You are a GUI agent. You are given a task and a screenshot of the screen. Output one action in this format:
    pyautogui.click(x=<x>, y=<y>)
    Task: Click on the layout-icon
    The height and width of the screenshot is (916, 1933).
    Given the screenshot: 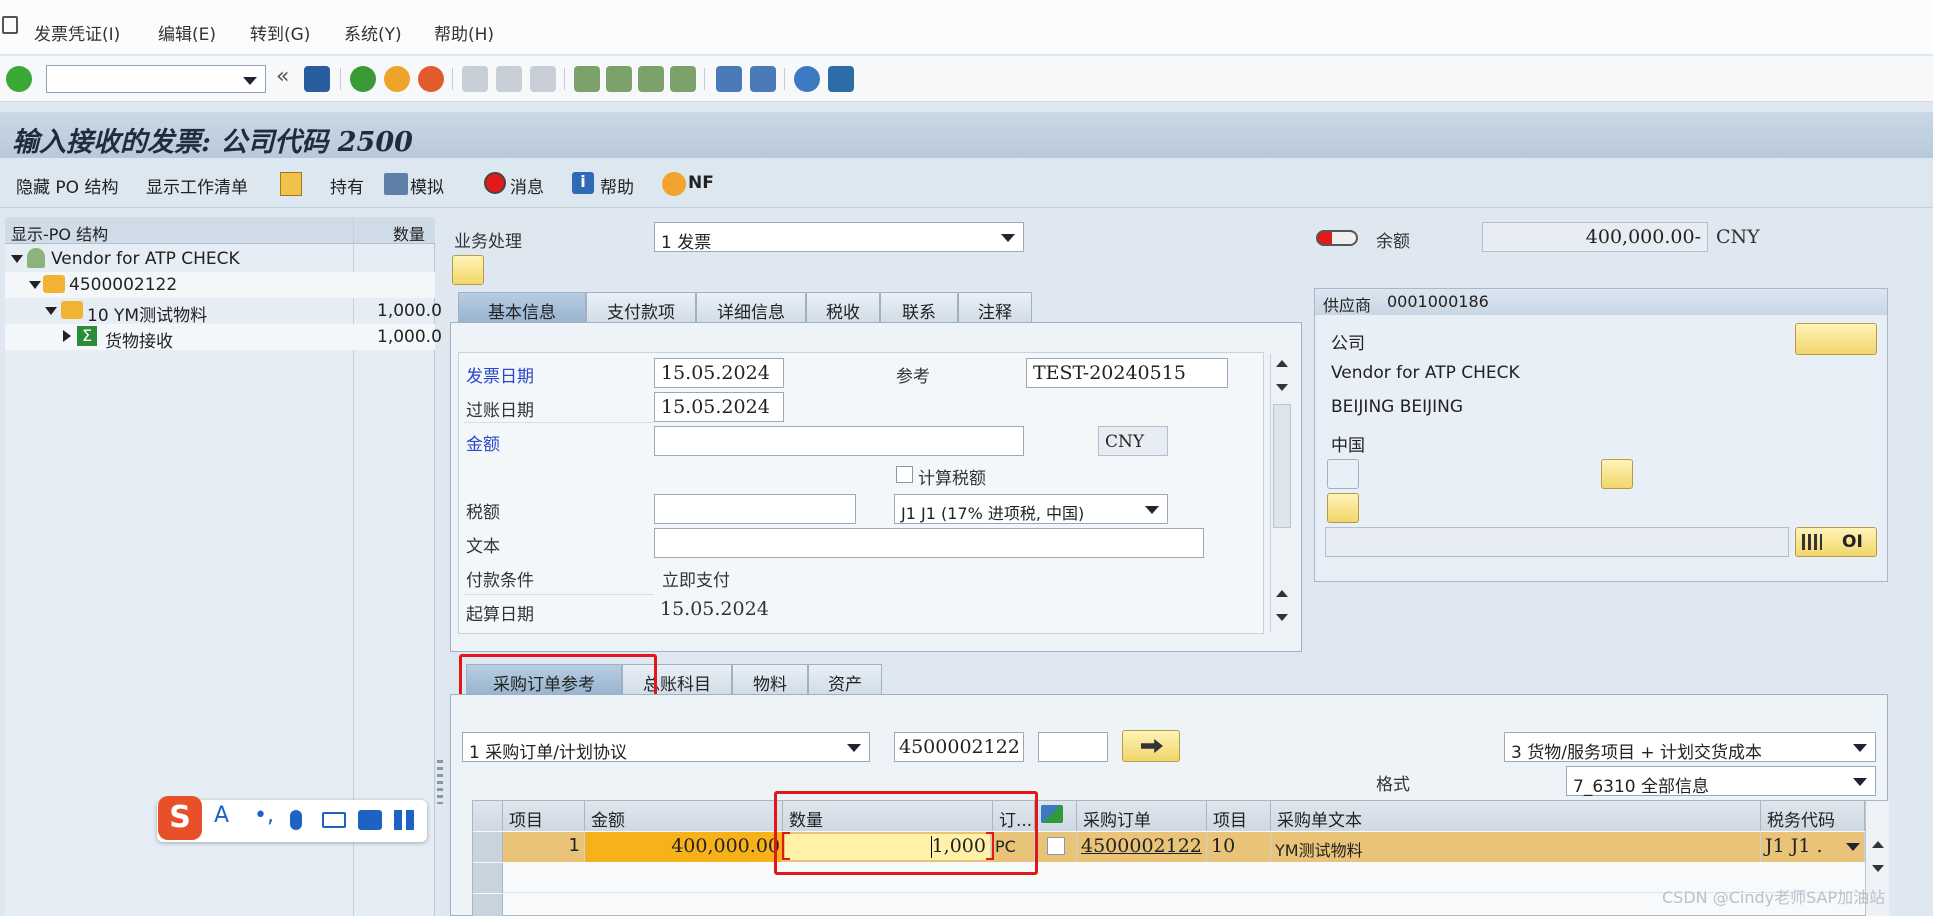 What is the action you would take?
    pyautogui.click(x=841, y=79)
    